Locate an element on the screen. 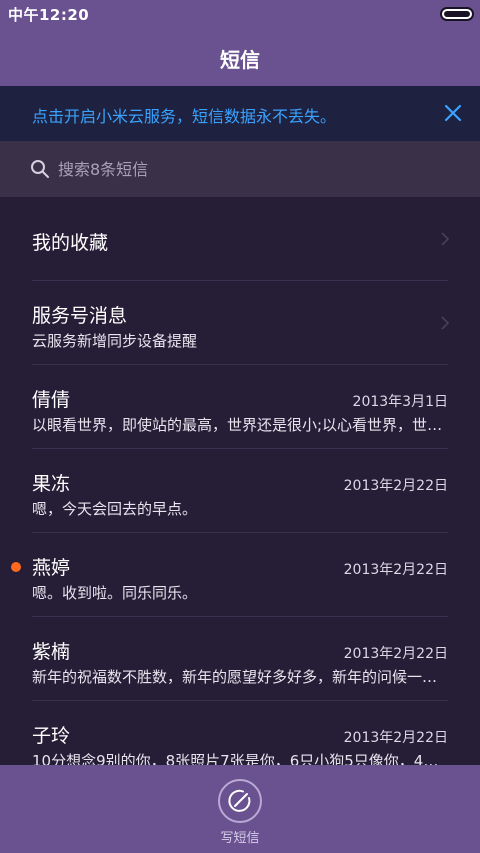 This screenshot has height=853, width=480. close-icon is located at coordinates (453, 113).